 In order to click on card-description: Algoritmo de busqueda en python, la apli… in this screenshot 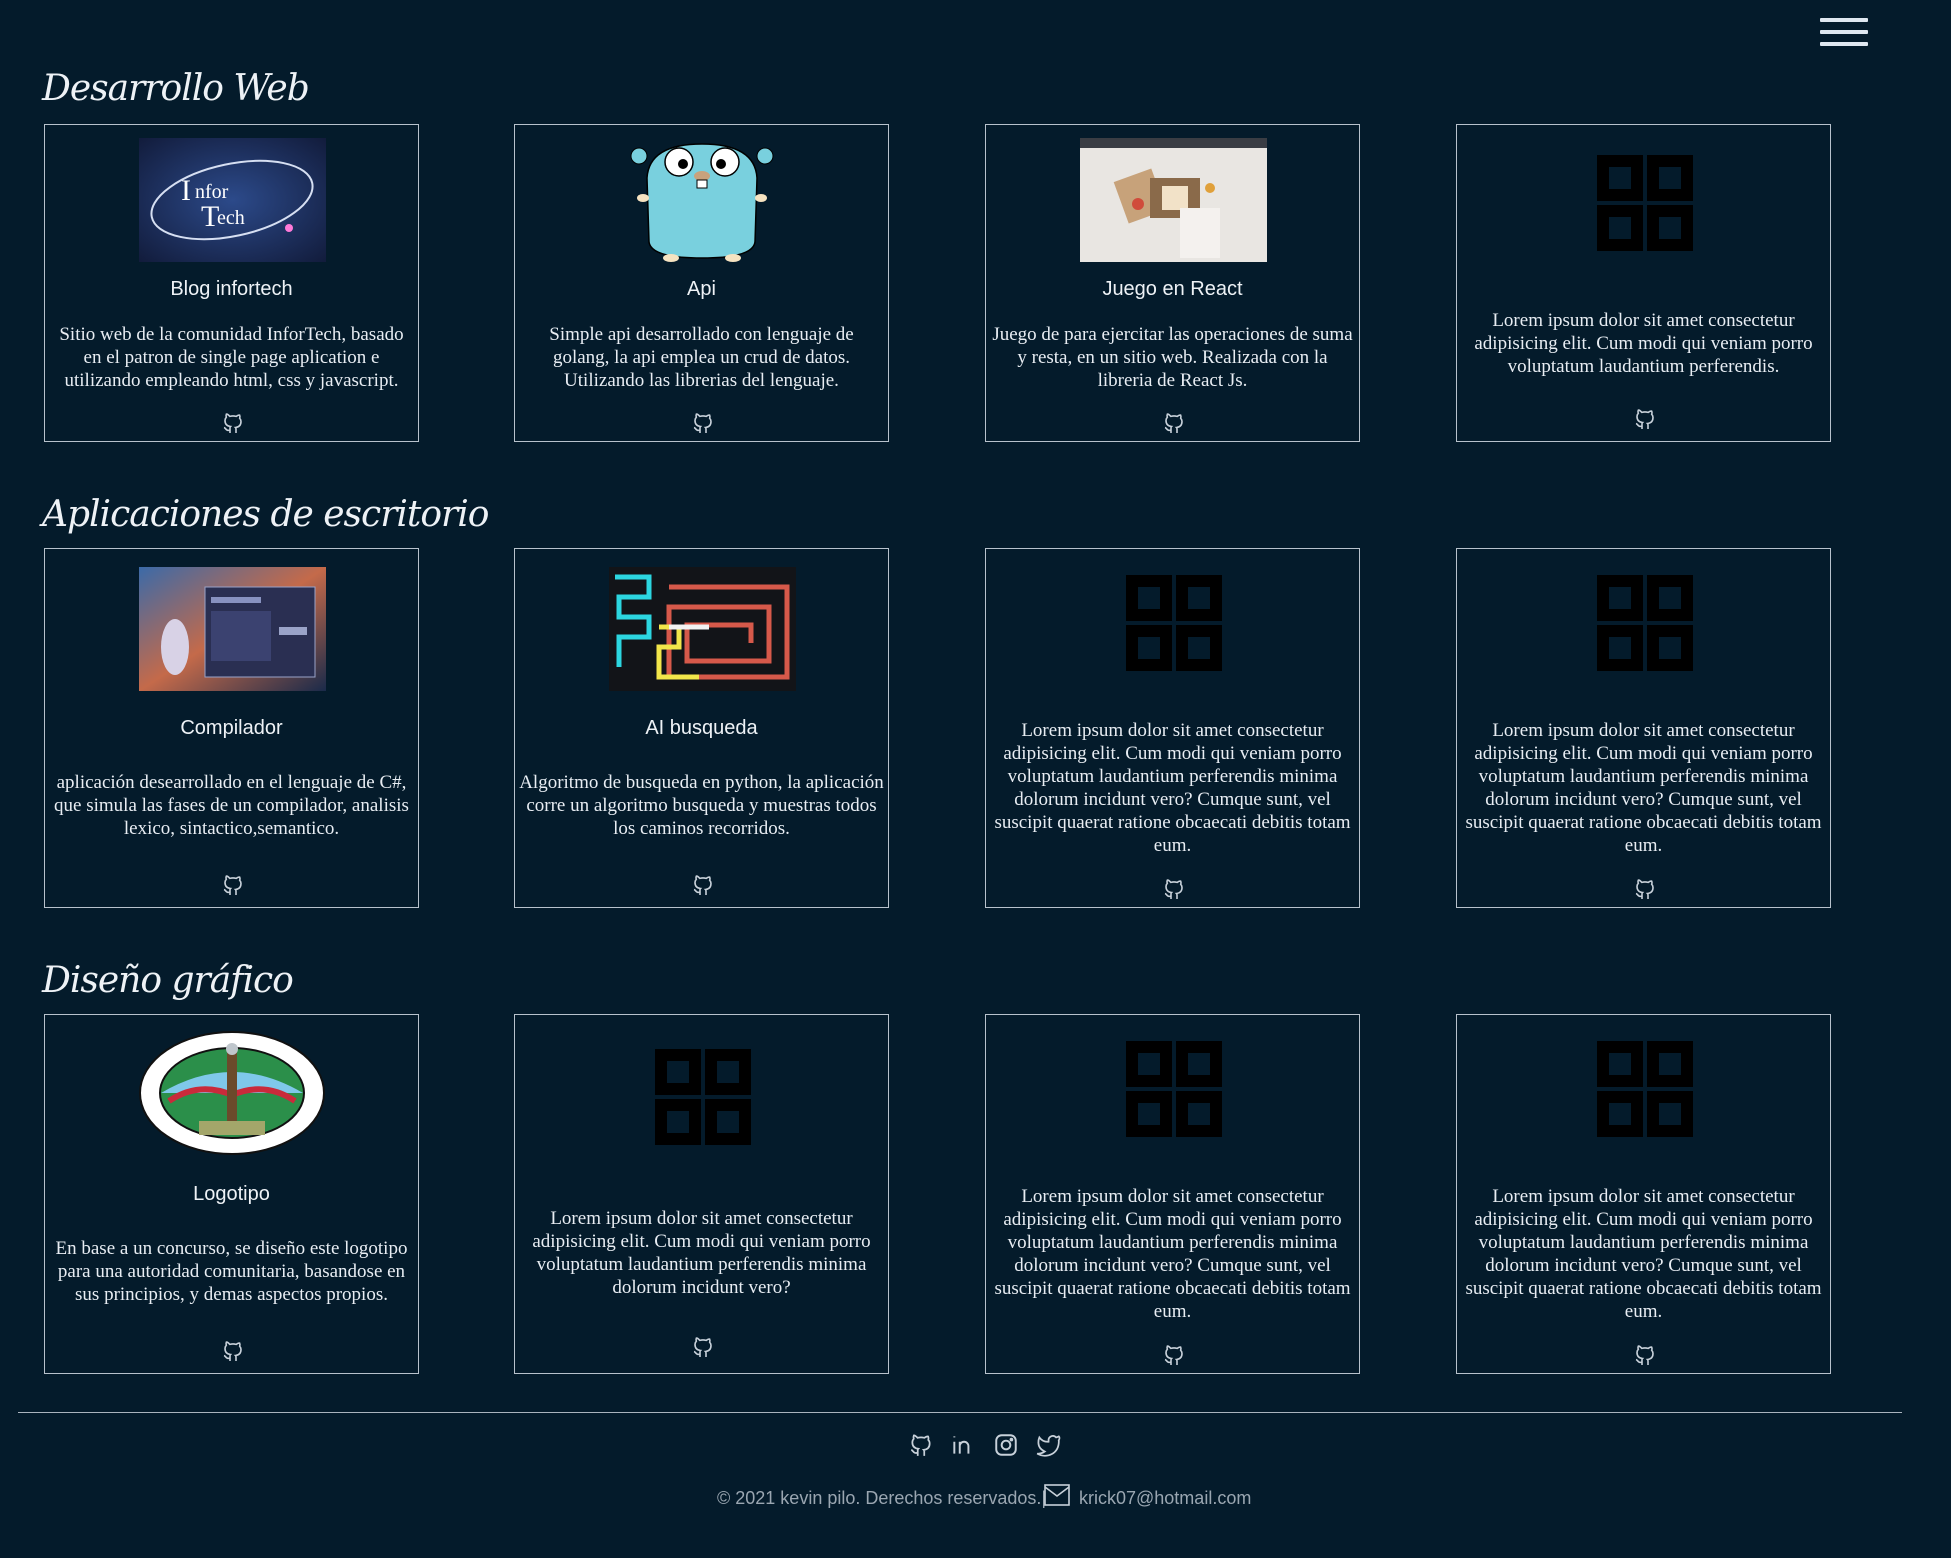, I will do `click(701, 805)`.